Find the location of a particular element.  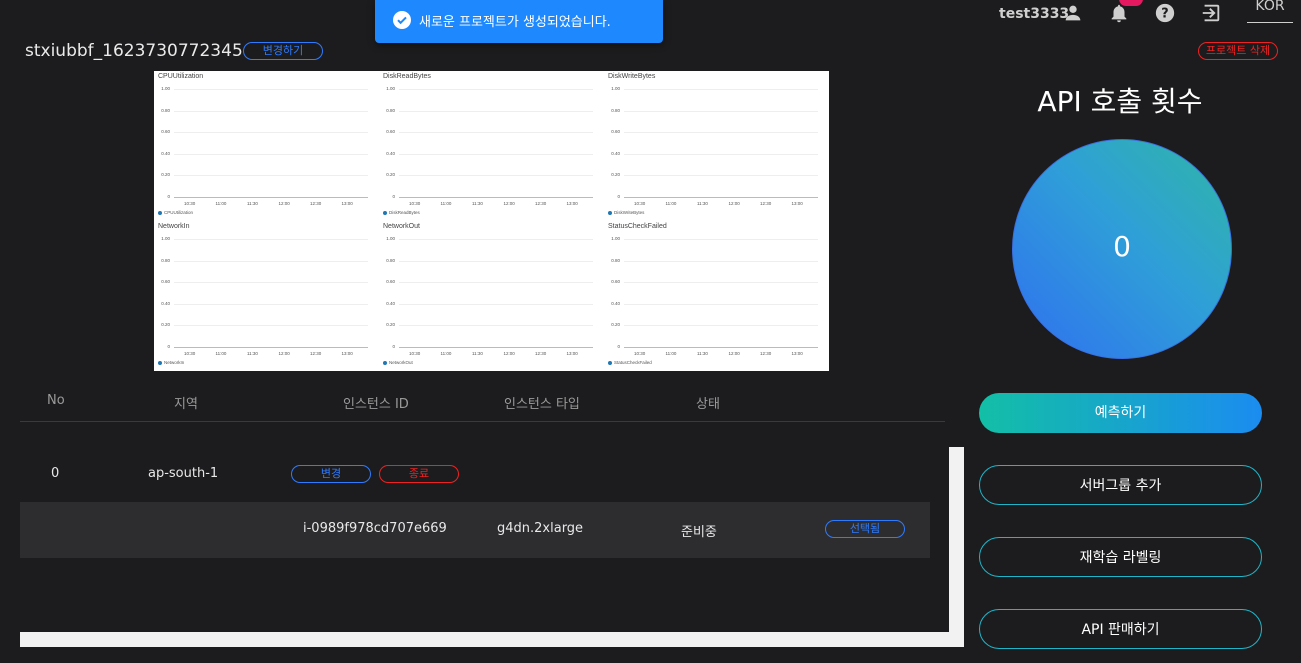

add-server-group-button: 서버그룹 추가 is located at coordinates (1120, 485).